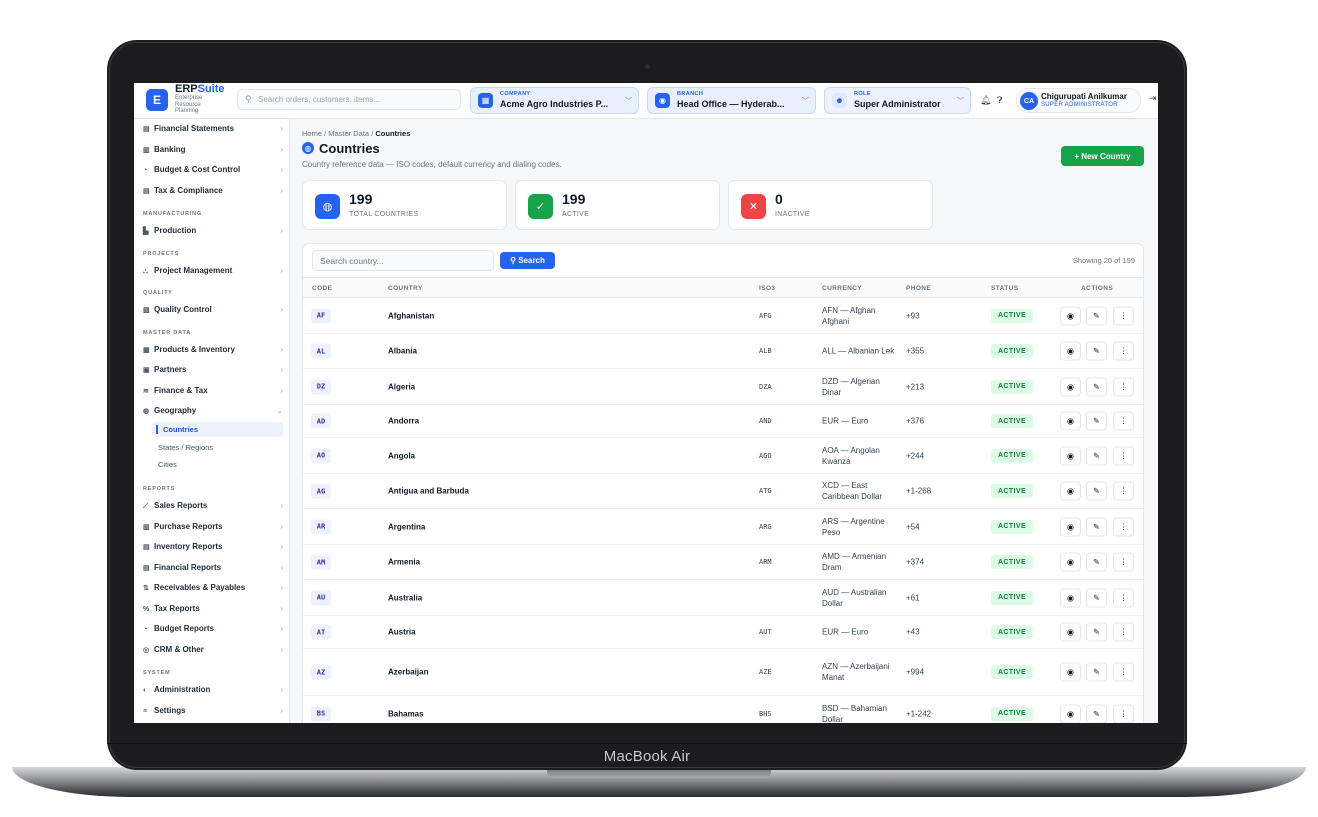 Image resolution: width=1318 pixels, height=817 pixels. I want to click on sidebar-item-tax-reports: % Tax Reports ›, so click(213, 609).